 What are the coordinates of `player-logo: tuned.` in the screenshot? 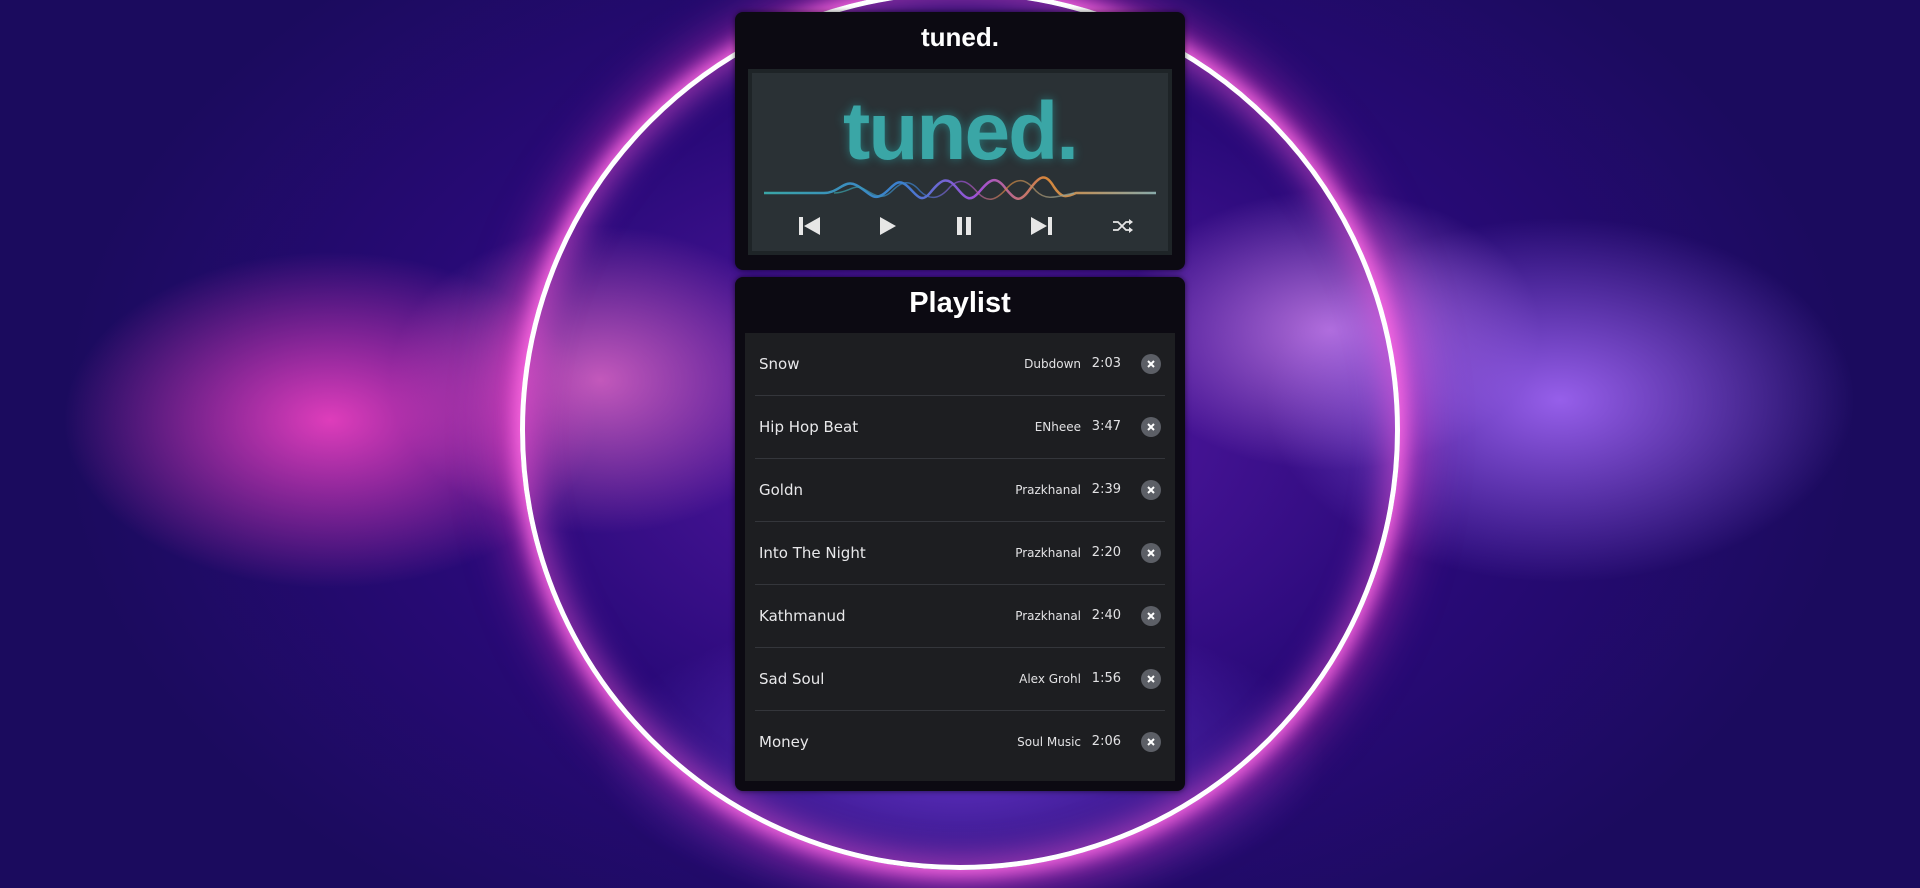 It's located at (961, 131).